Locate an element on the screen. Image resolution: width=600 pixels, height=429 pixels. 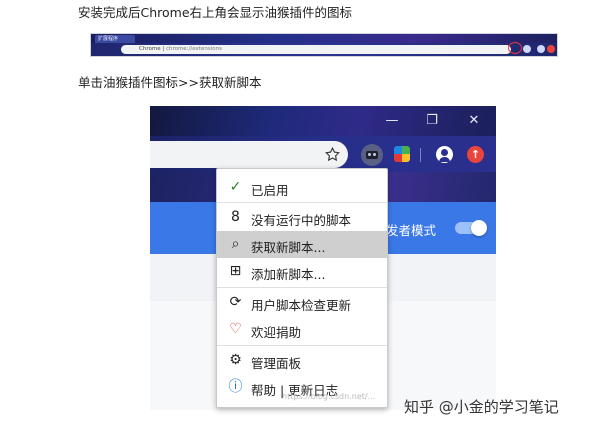
gear-icon: ⚙ is located at coordinates (235, 360).